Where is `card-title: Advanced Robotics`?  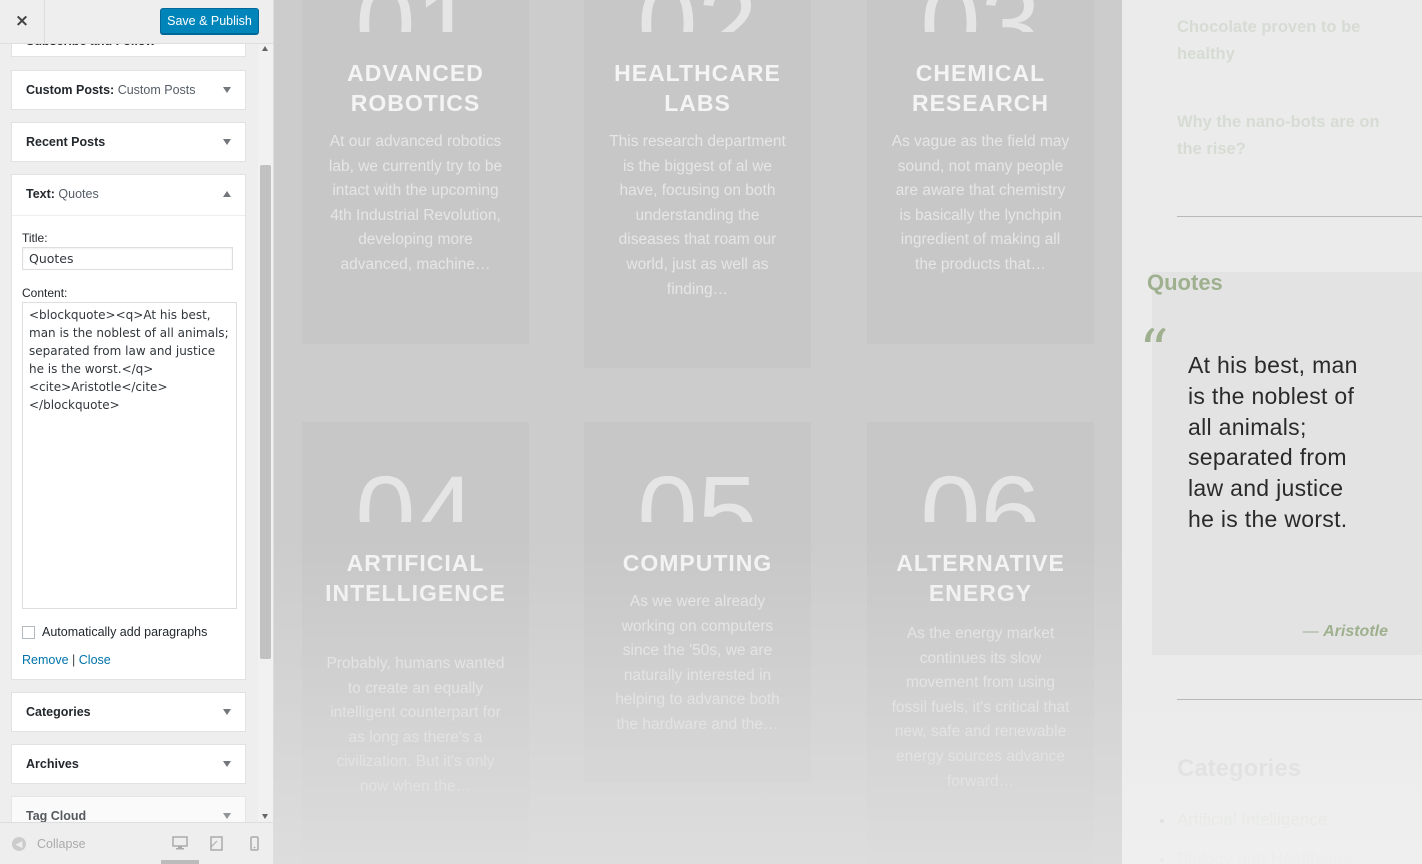
card-title: Advanced Robotics is located at coordinates (415, 88).